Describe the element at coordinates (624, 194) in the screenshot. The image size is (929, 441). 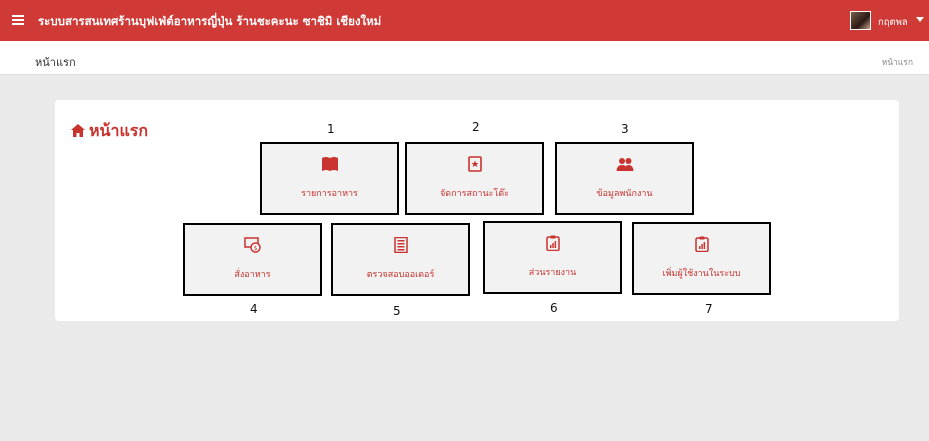
I see `tile-label: ข้อมูลพนักงาน` at that location.